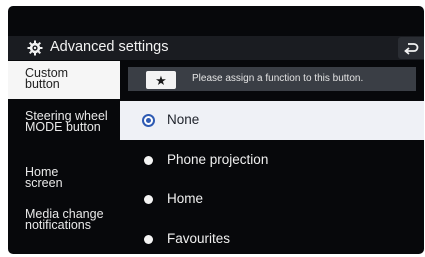 The width and height of the screenshot is (425, 257). What do you see at coordinates (183, 119) in the screenshot?
I see `option-label: None` at bounding box center [183, 119].